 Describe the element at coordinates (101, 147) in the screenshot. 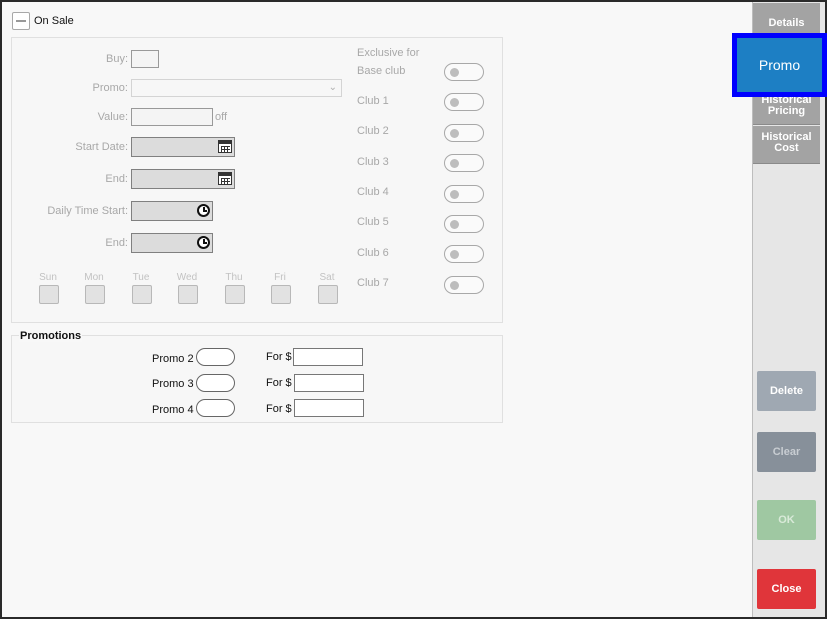

I see `start-date-label: Start Date:` at that location.